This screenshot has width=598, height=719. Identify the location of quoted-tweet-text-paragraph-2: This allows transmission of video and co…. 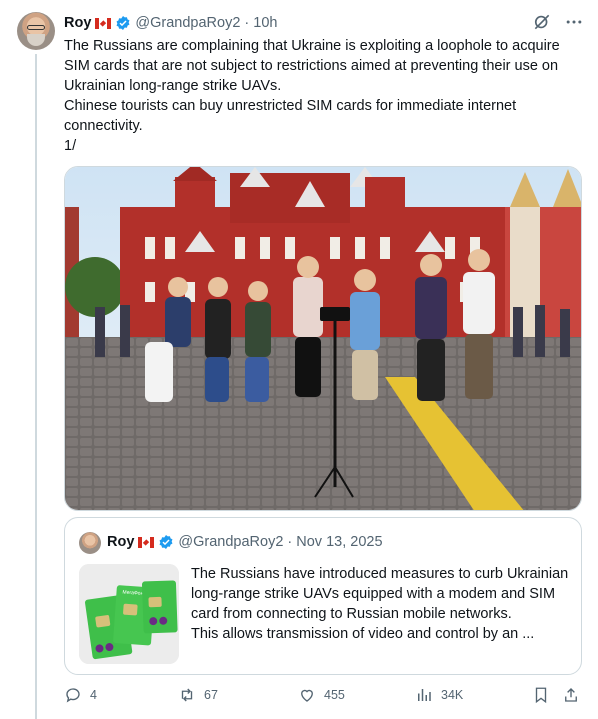
(363, 634).